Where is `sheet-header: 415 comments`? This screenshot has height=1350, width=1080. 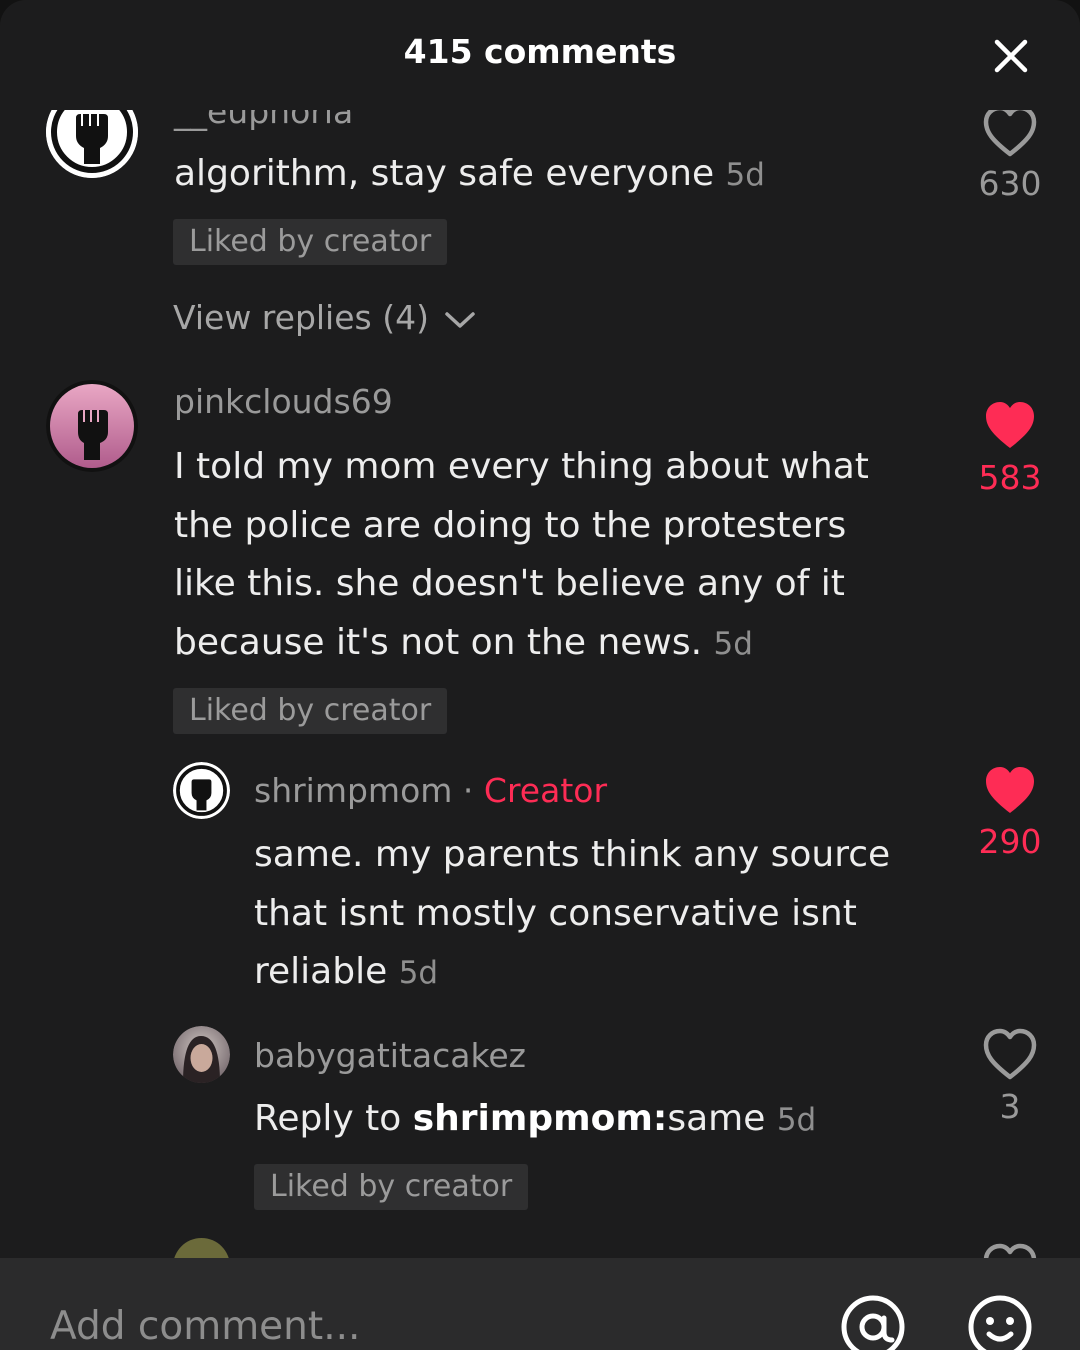 sheet-header: 415 comments is located at coordinates (540, 55).